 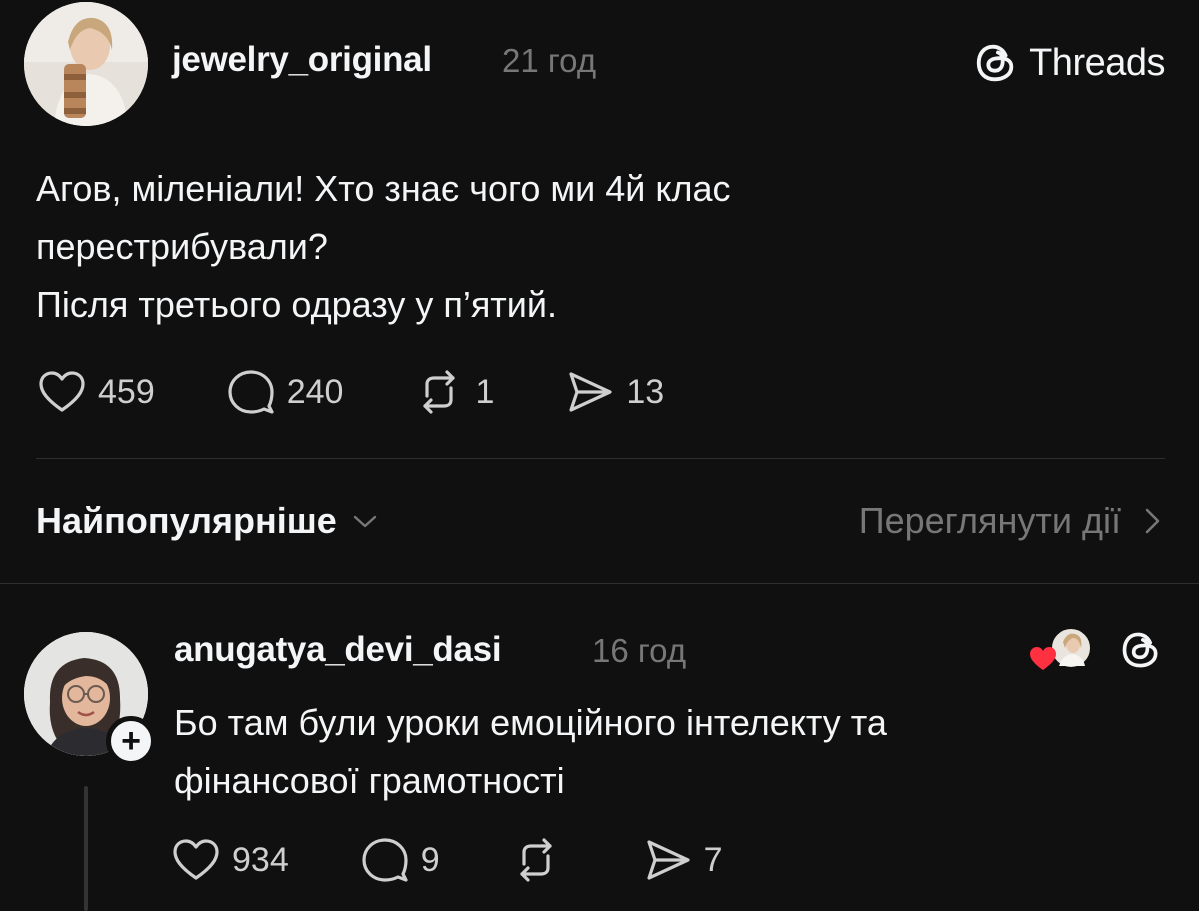 I want to click on sort-label: Найпопулярніше, so click(x=186, y=520).